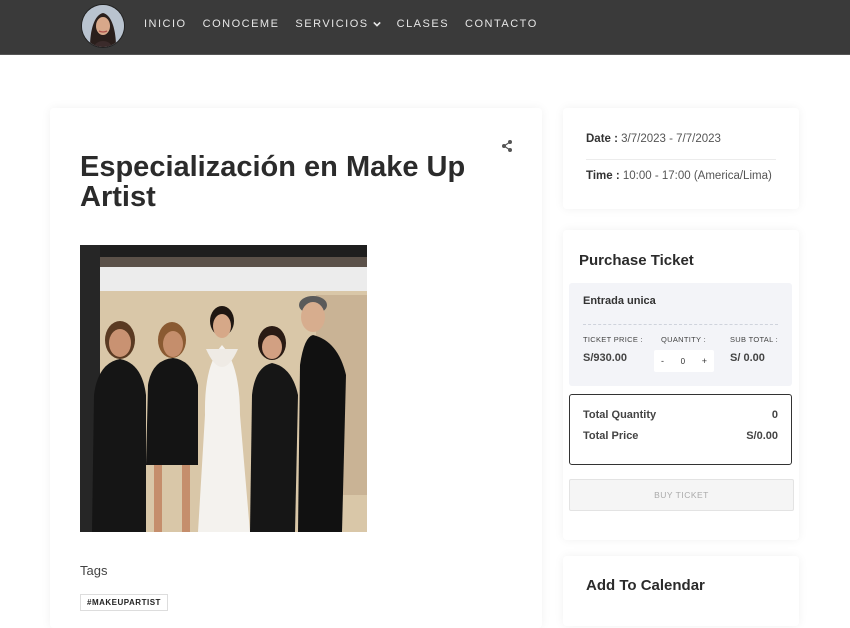 Image resolution: width=850 pixels, height=628 pixels. I want to click on avatar, so click(103, 26).